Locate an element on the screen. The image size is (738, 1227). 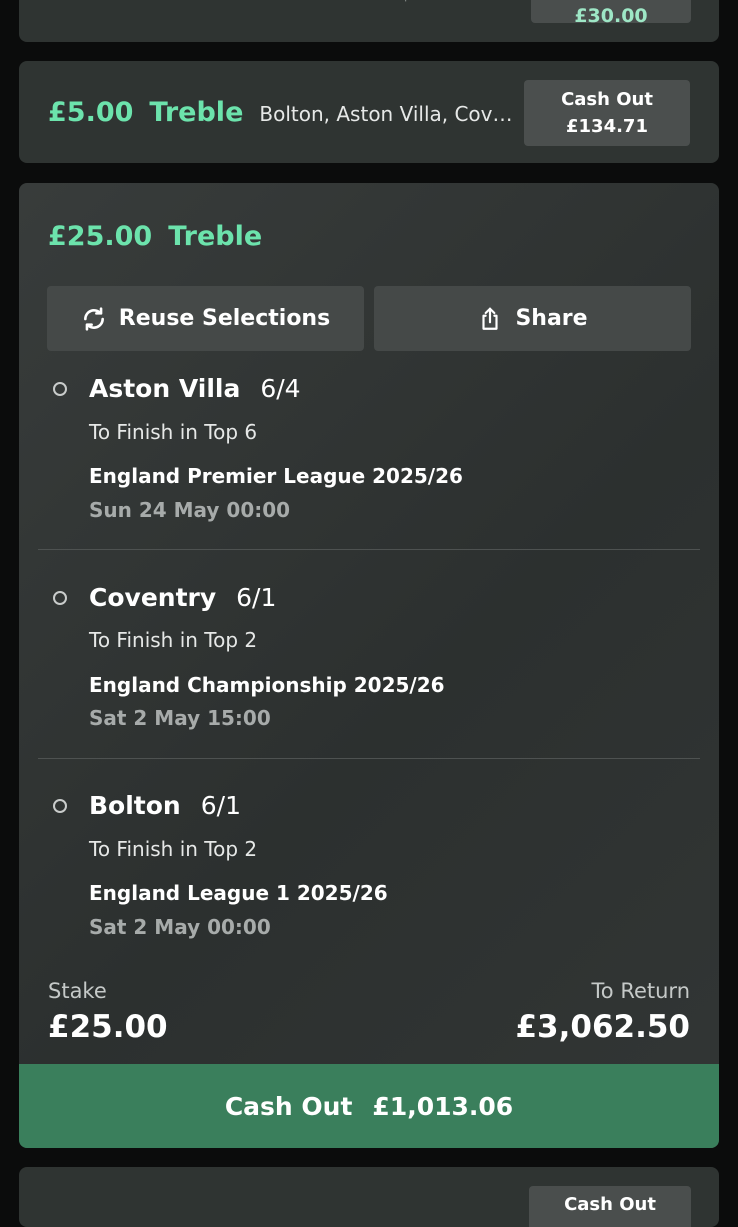
reuse-selections-button: Reuse Selections is located at coordinates (205, 318).